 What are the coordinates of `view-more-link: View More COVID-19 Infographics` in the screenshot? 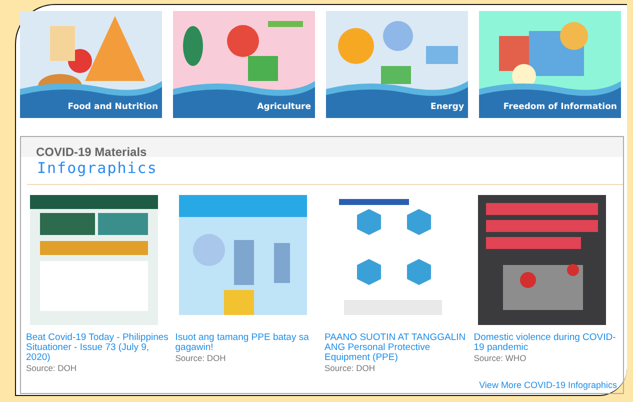 It's located at (548, 385).